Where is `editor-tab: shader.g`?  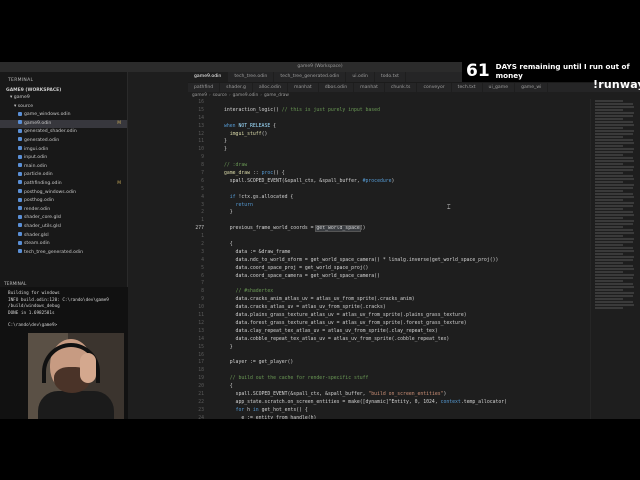
editor-tab: shader.g is located at coordinates (236, 87).